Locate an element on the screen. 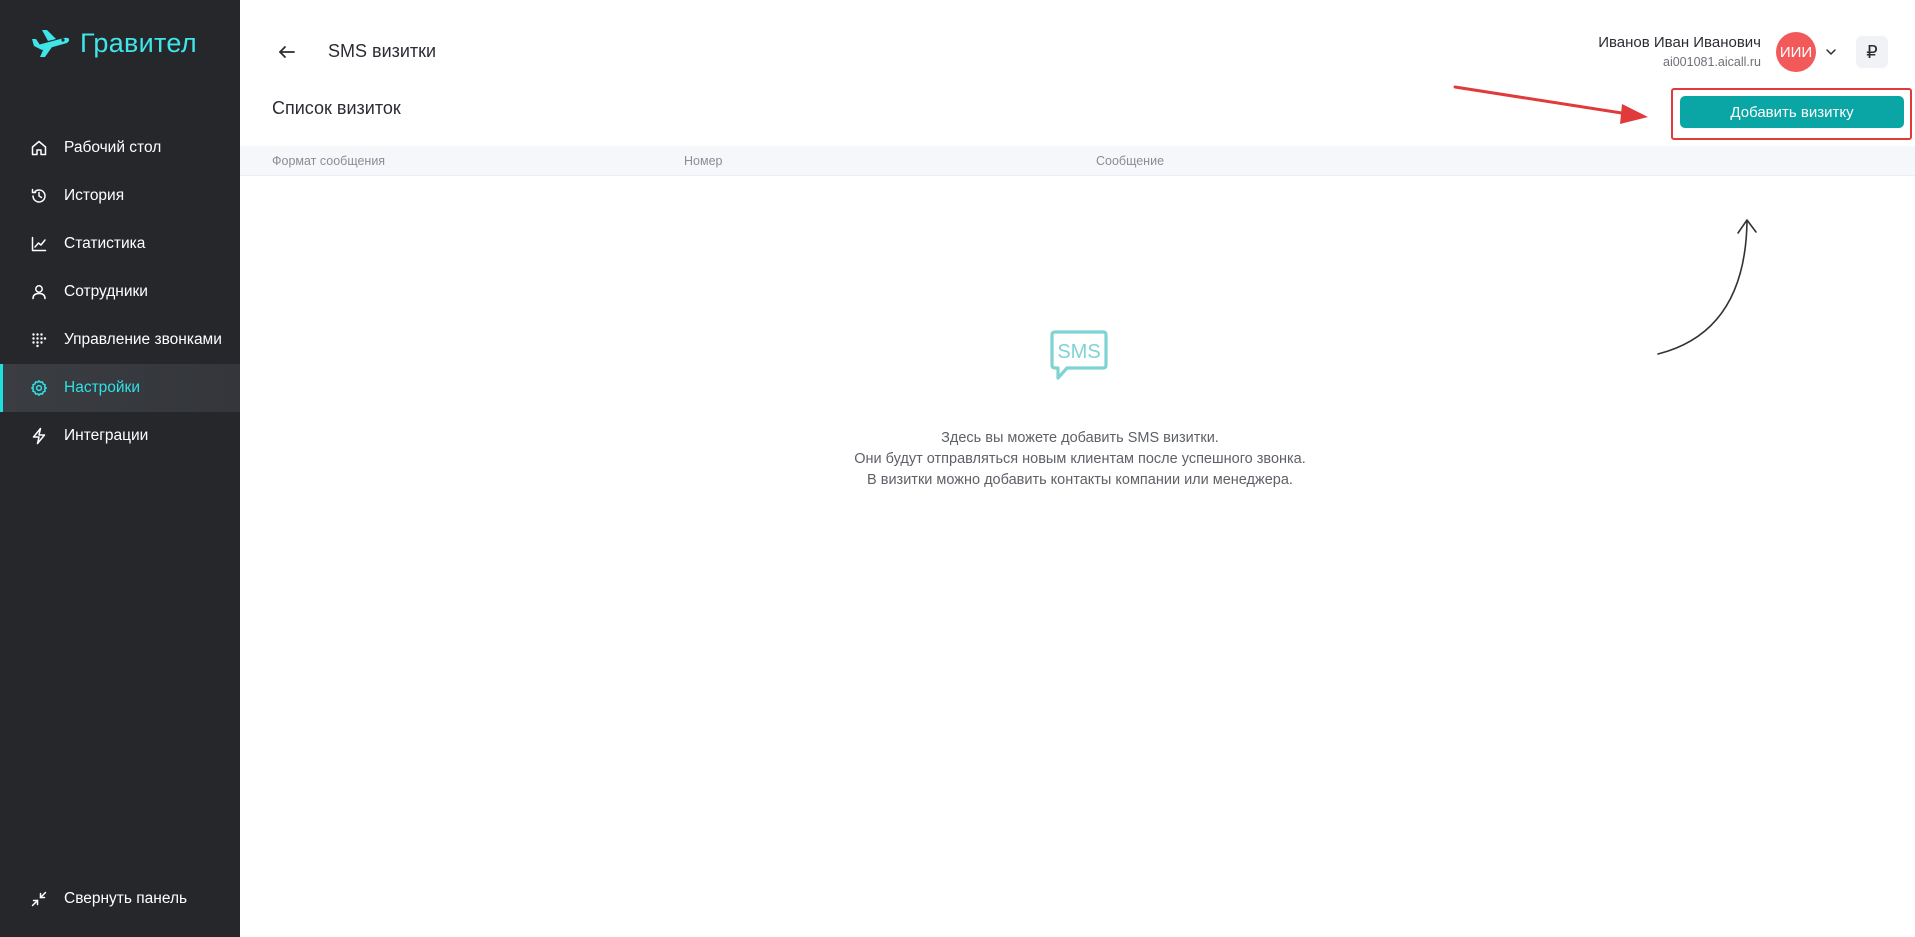 The height and width of the screenshot is (937, 1915). balance-button: ₽ is located at coordinates (1872, 52).